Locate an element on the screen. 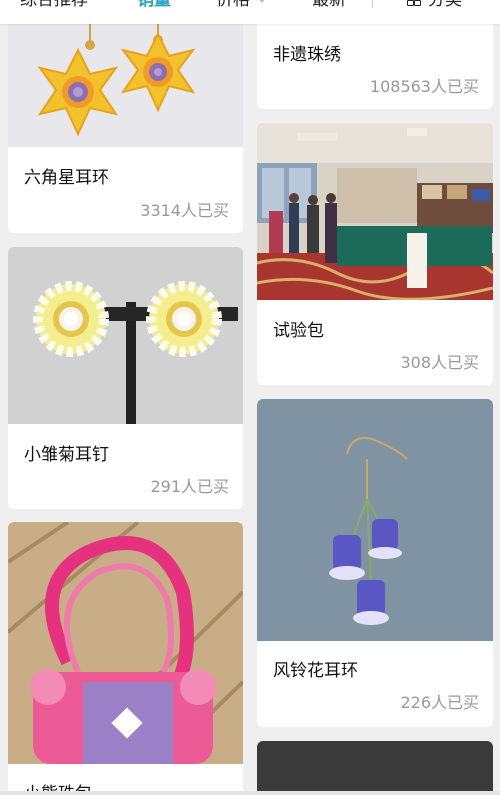  product-title: 风铃花耳环 is located at coordinates (315, 671).